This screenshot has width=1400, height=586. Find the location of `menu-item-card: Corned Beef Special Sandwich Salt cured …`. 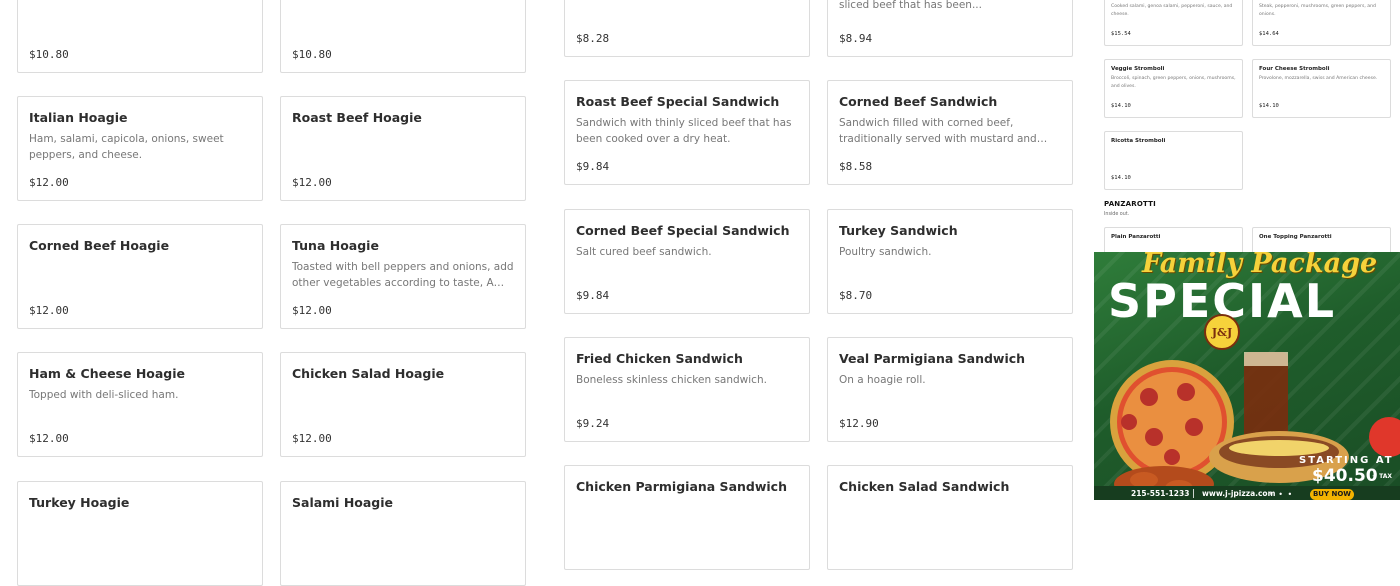

menu-item-card: Corned Beef Special Sandwich Salt cured … is located at coordinates (687, 261).